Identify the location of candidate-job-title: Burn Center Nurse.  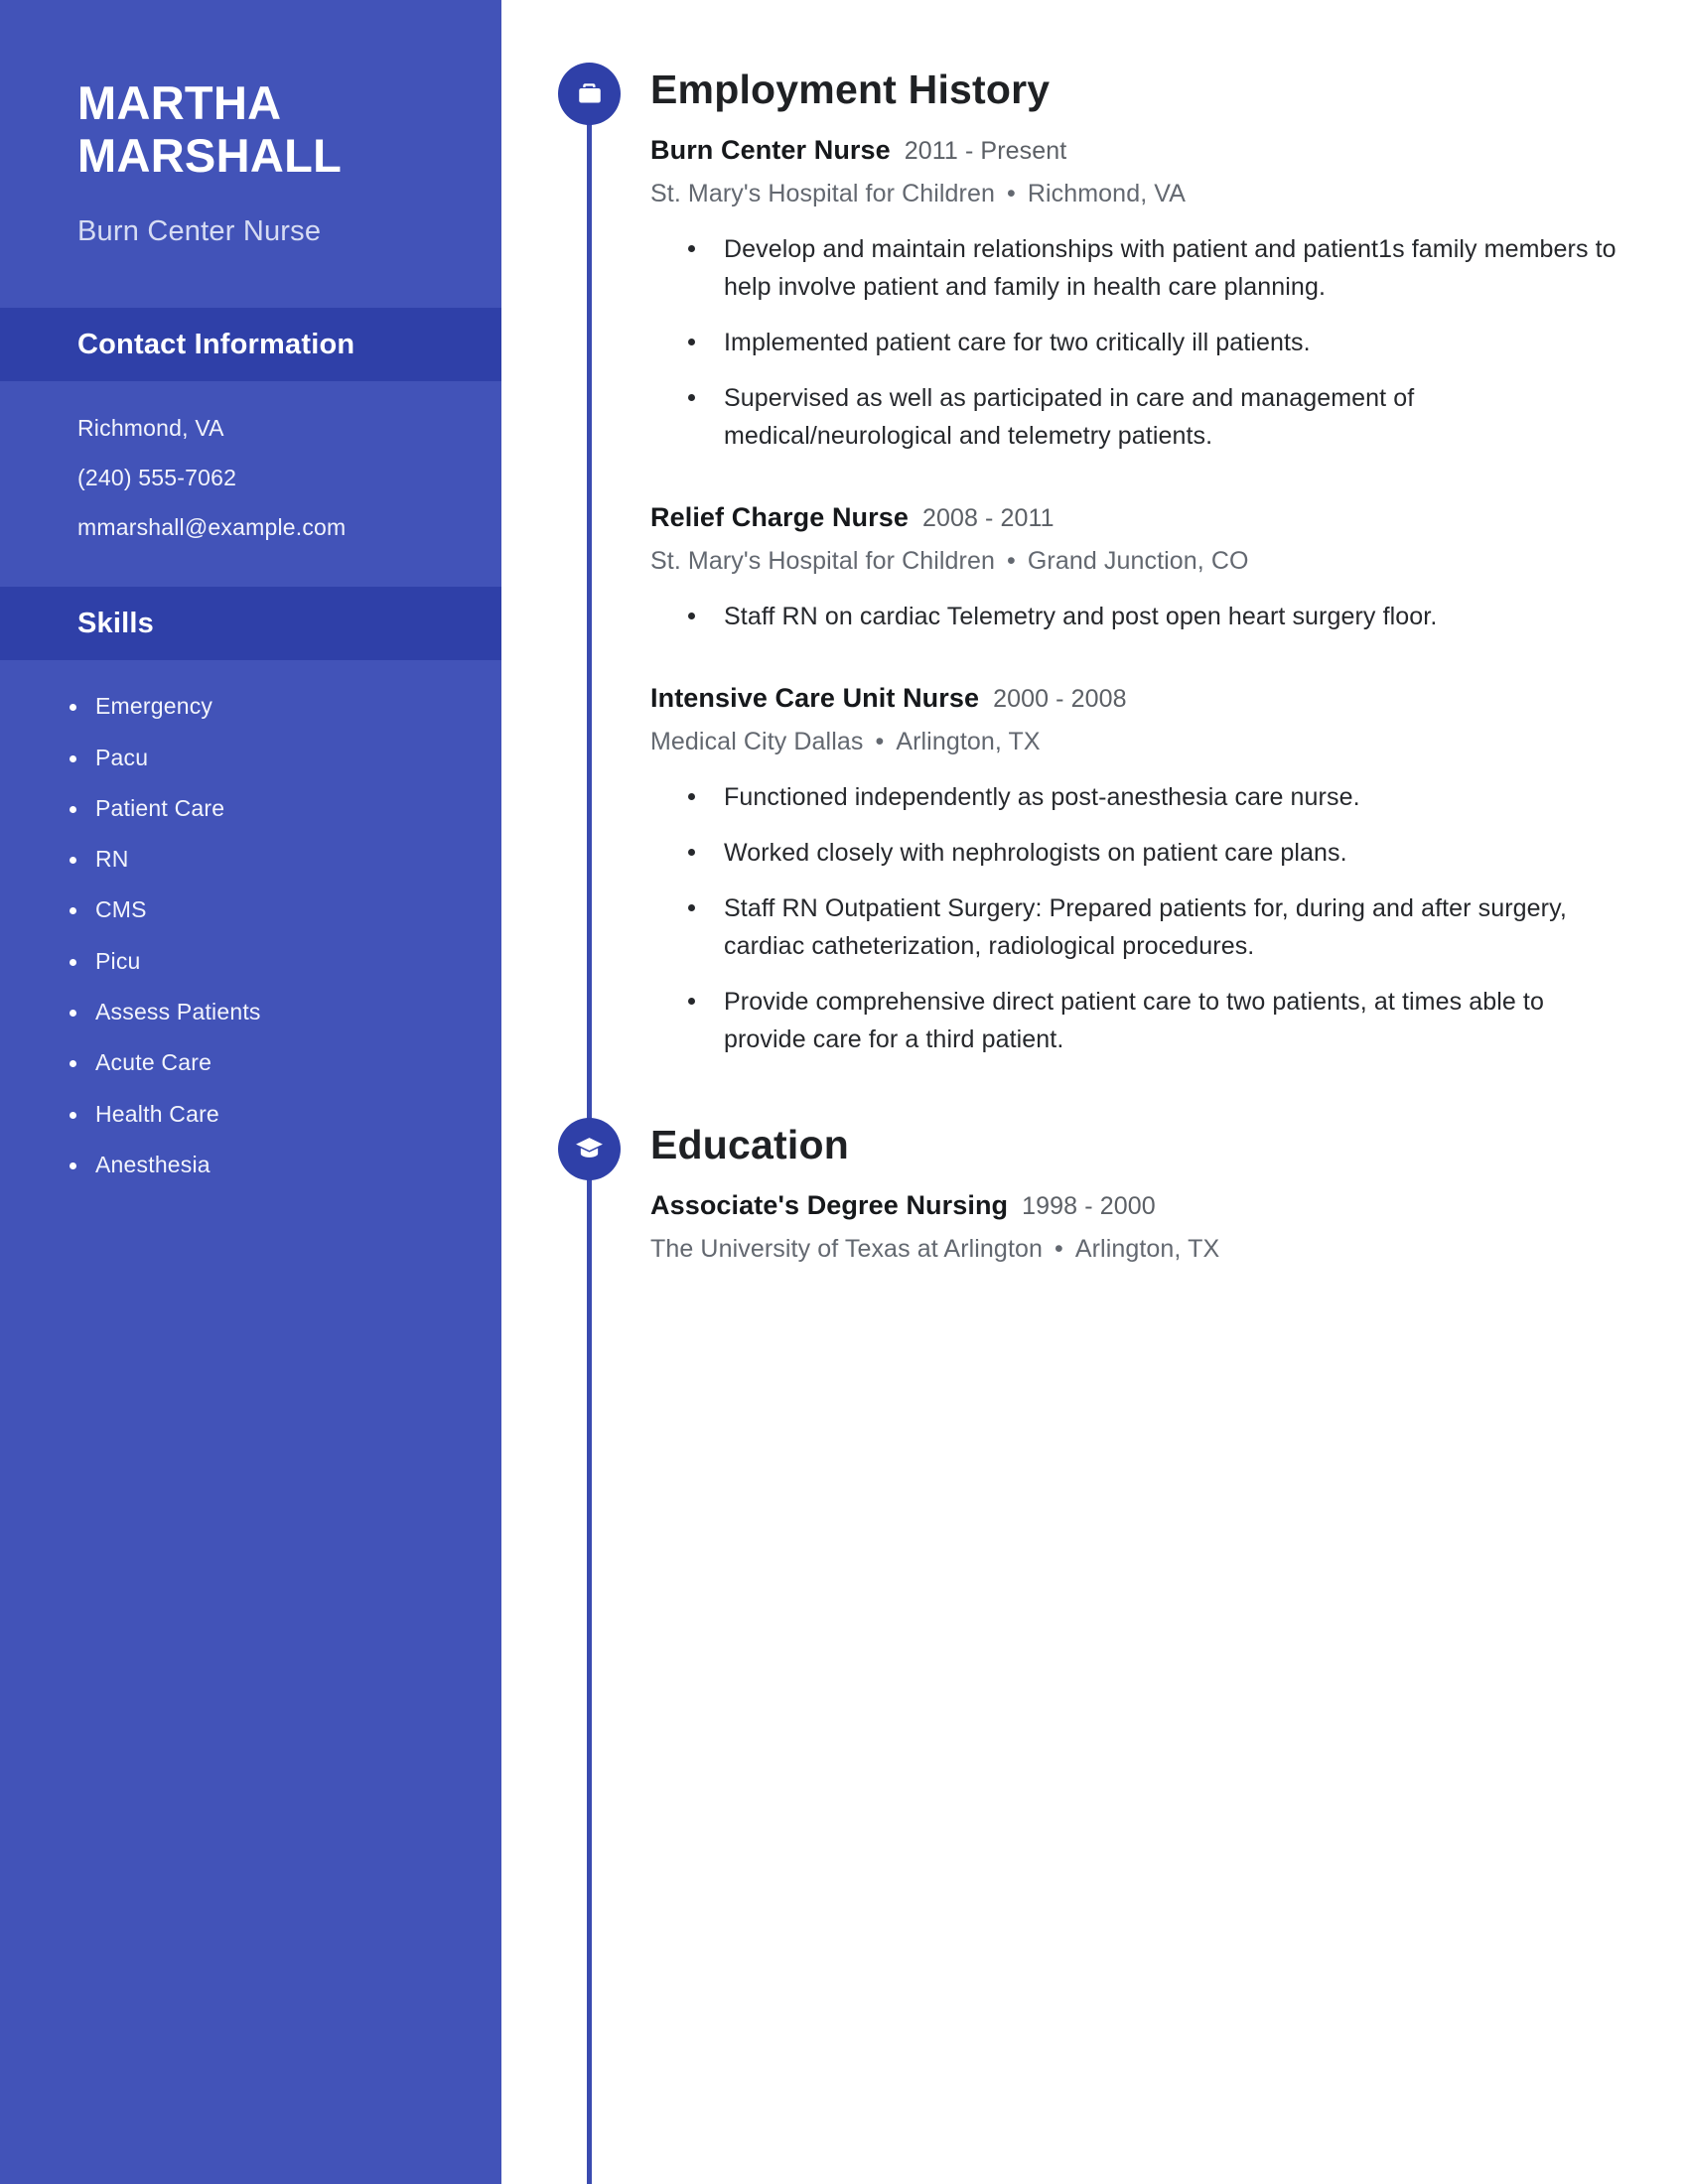
(199, 231).